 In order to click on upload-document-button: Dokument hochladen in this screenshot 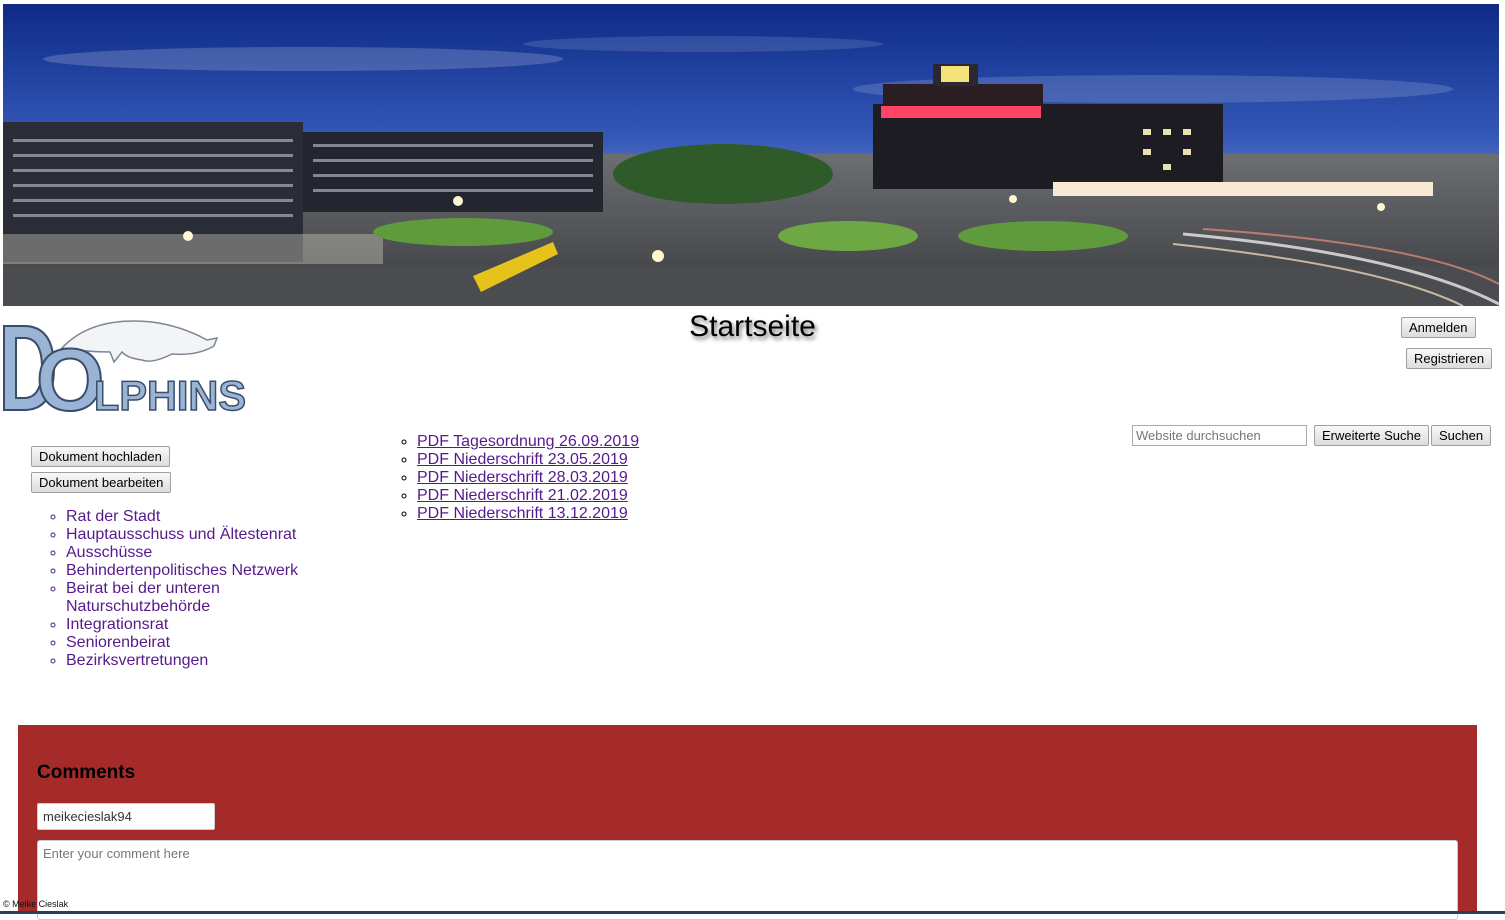, I will do `click(100, 456)`.